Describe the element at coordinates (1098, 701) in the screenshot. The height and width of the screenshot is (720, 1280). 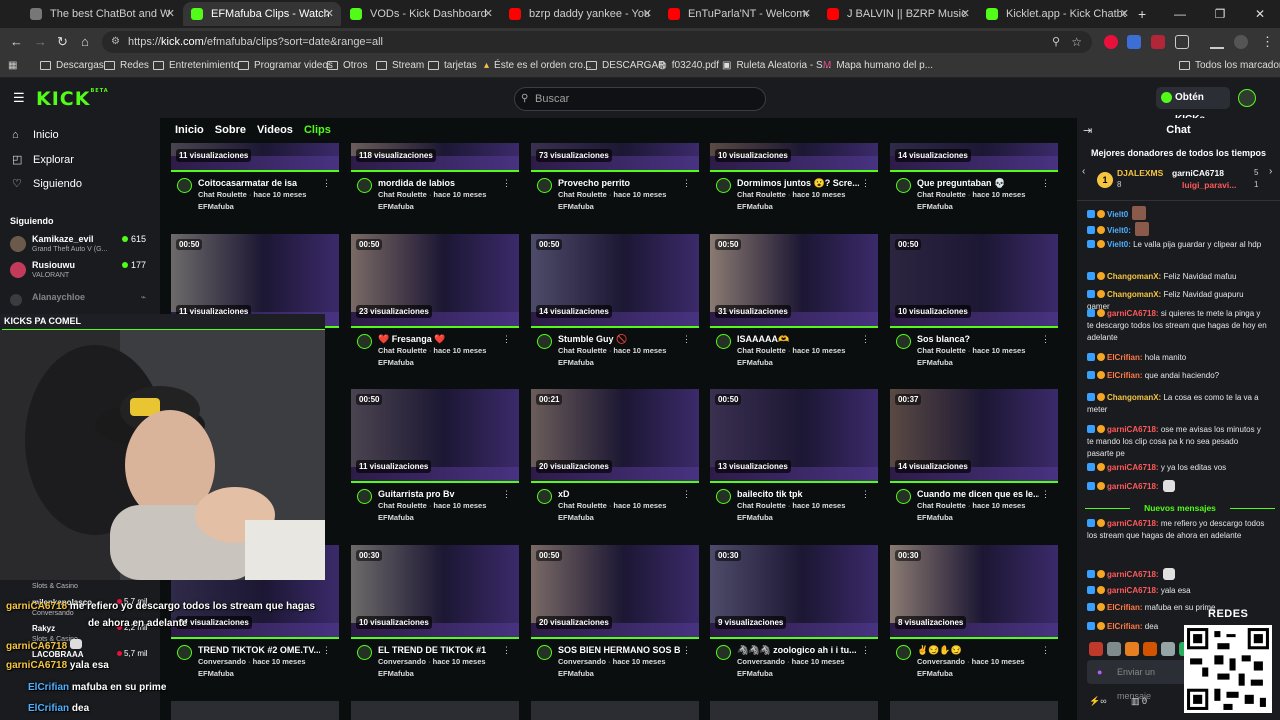
I see `kicks-infinity-icon: ⚡∞` at that location.